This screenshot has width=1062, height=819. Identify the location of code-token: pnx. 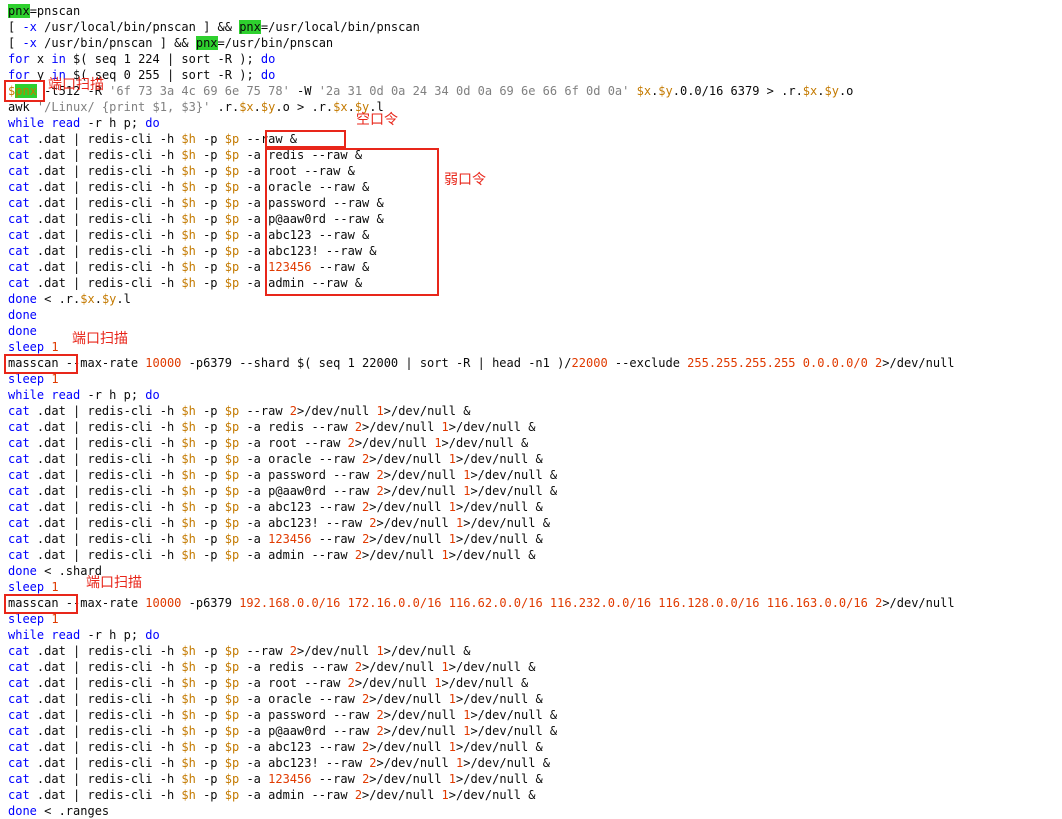
(250, 27).